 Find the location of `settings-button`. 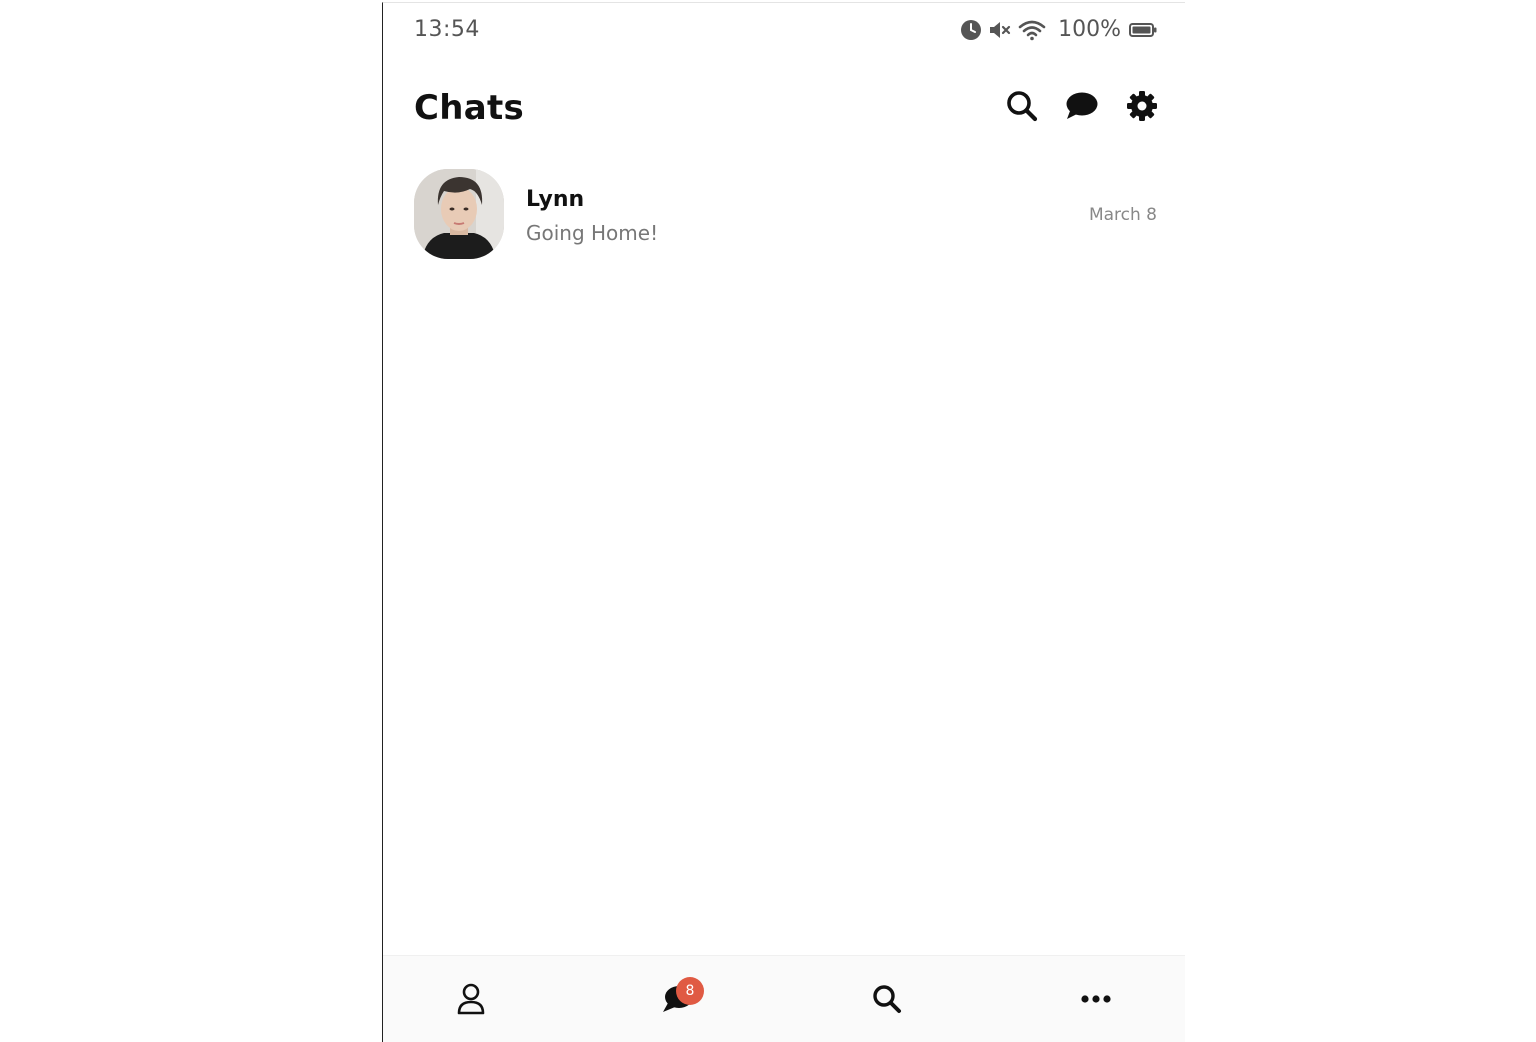

settings-button is located at coordinates (1142, 106).